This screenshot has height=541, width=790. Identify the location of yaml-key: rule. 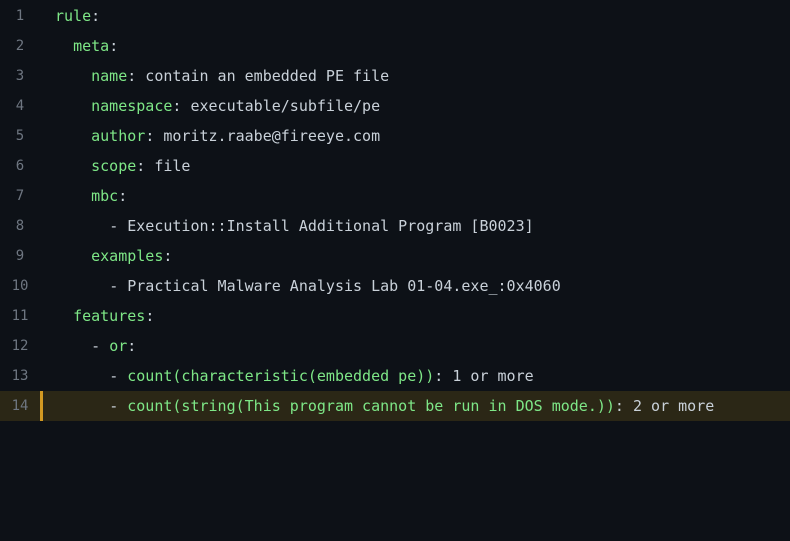
(73, 16).